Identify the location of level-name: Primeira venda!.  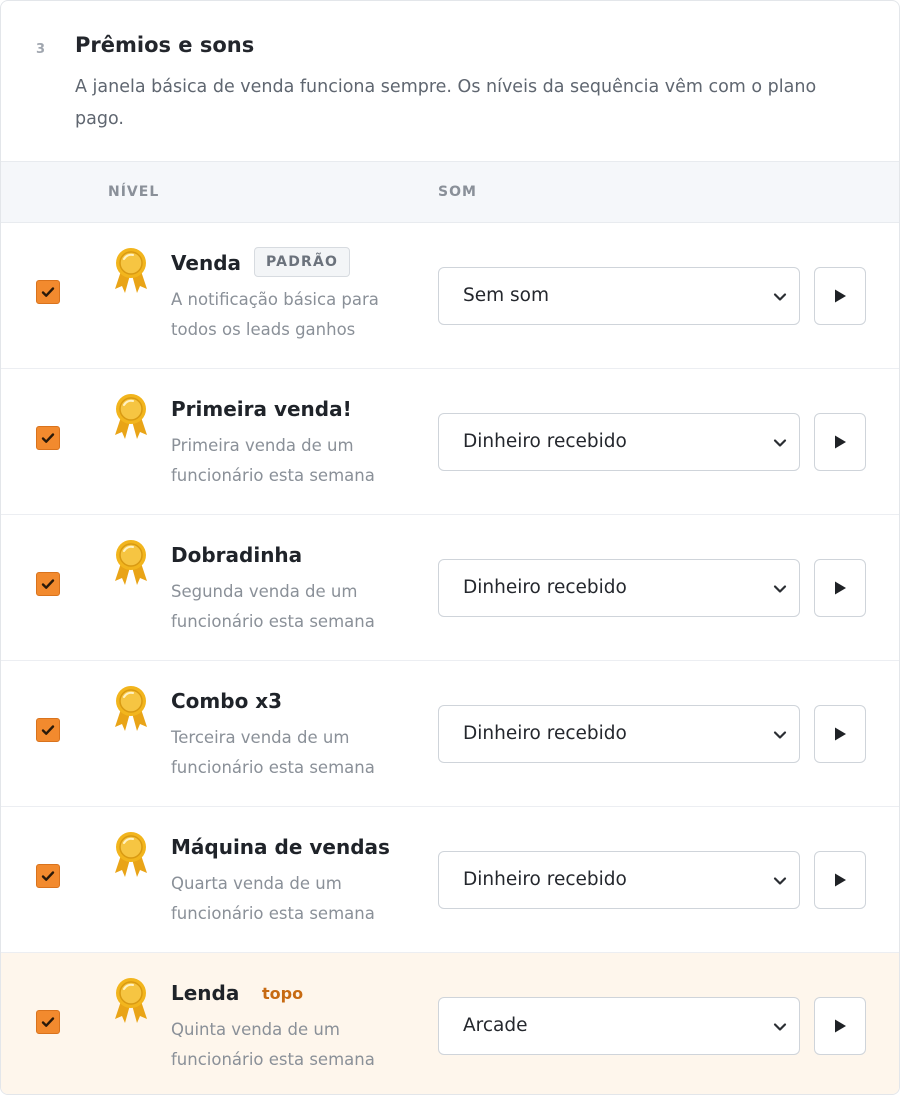
(261, 409).